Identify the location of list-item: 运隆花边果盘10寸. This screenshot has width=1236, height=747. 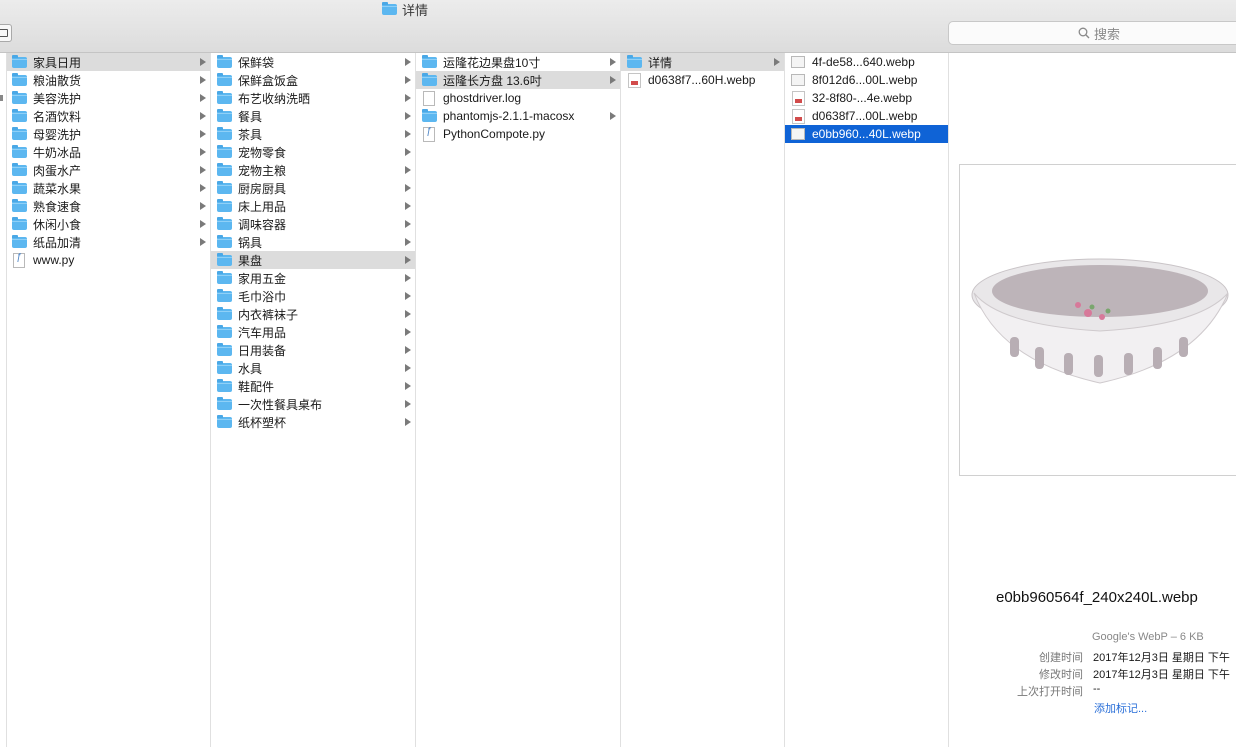
(518, 62).